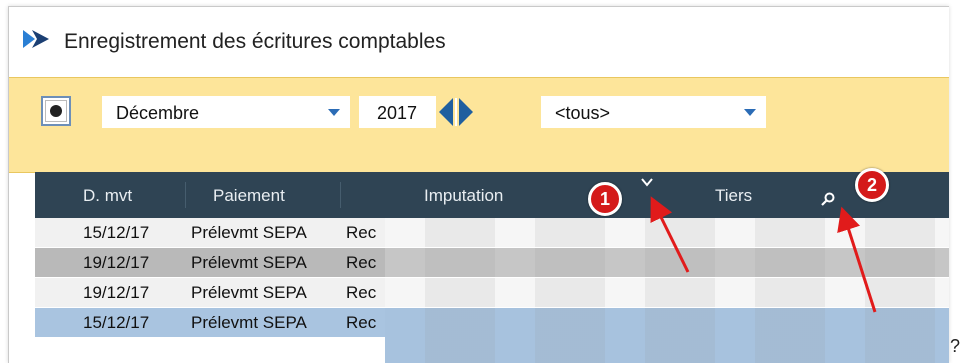 The image size is (965, 363). What do you see at coordinates (828, 199) in the screenshot?
I see `magnifier-icon` at bounding box center [828, 199].